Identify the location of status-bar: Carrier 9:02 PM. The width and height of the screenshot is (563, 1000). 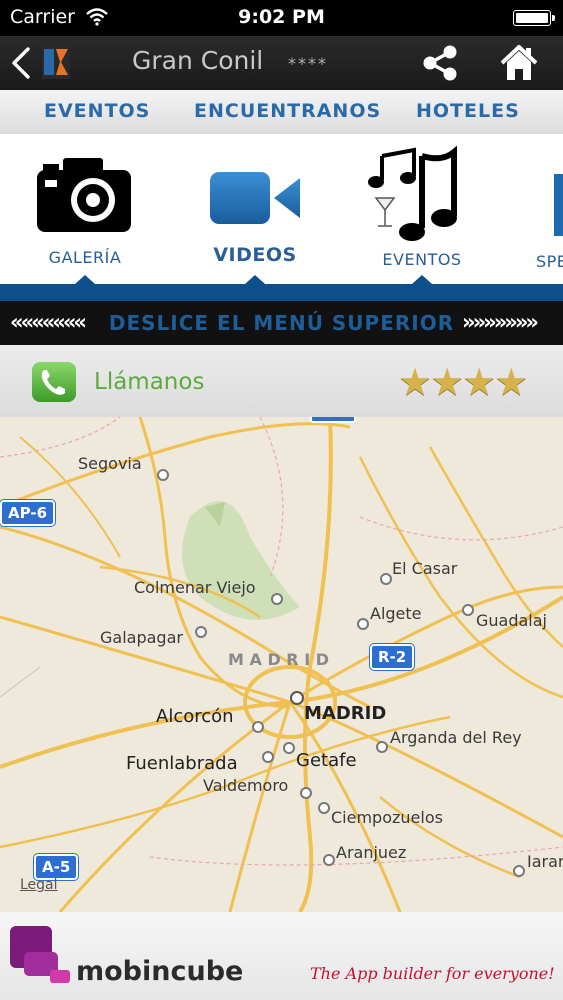
(281, 18).